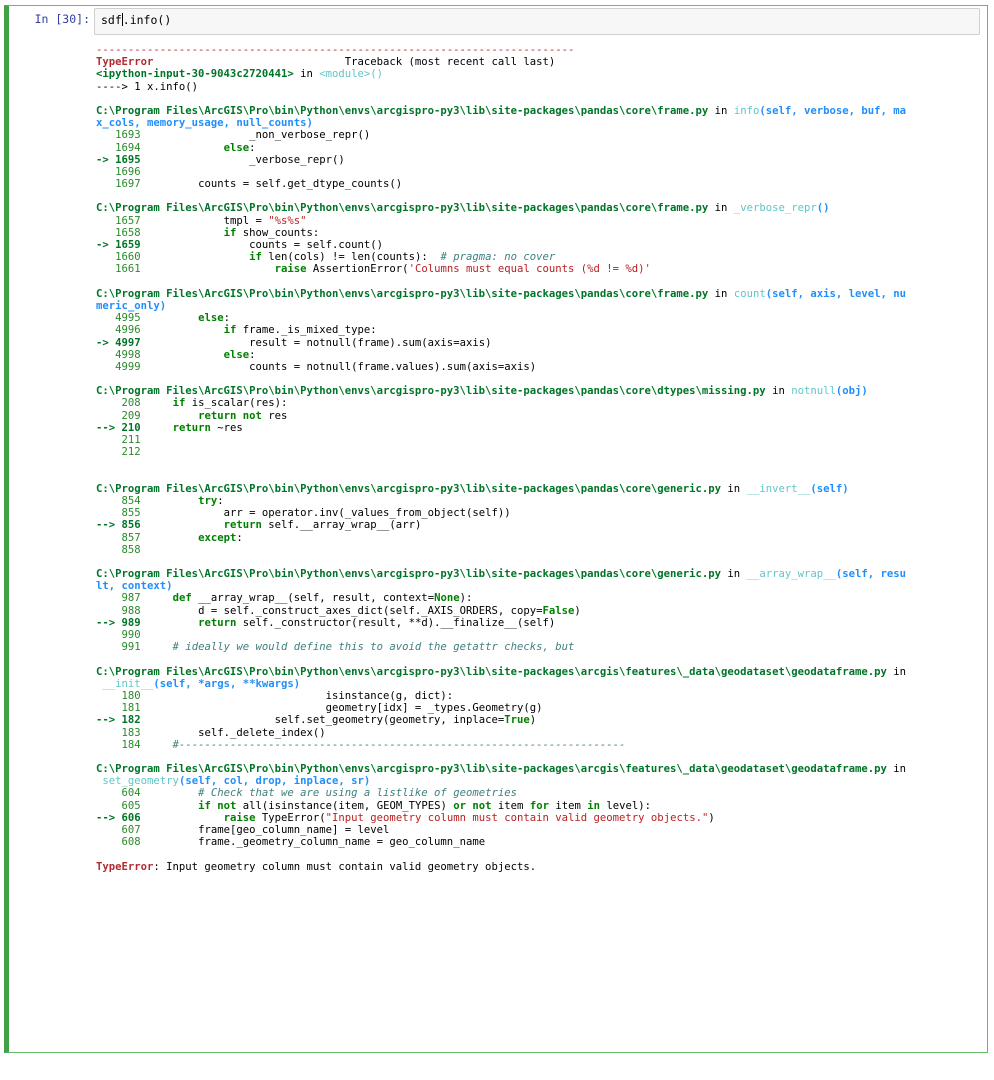 Image resolution: width=994 pixels, height=1080 pixels. What do you see at coordinates (118, 842) in the screenshot?
I see `line-number: 608` at bounding box center [118, 842].